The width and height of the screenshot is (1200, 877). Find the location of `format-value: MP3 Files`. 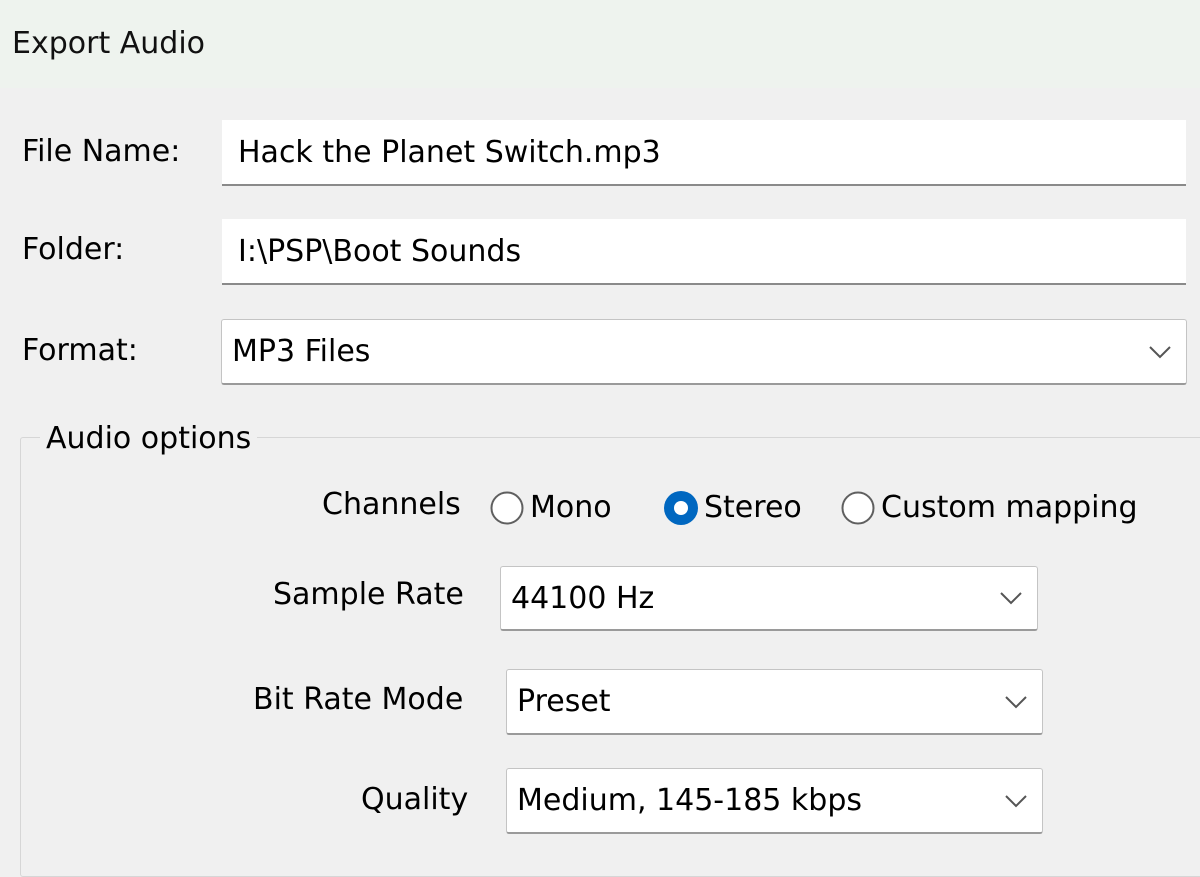

format-value: MP3 Files is located at coordinates (301, 351).